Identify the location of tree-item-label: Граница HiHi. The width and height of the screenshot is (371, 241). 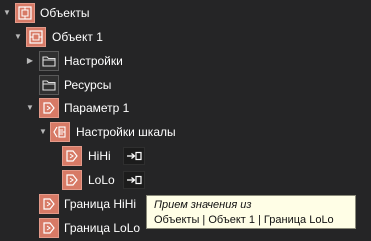
(100, 204).